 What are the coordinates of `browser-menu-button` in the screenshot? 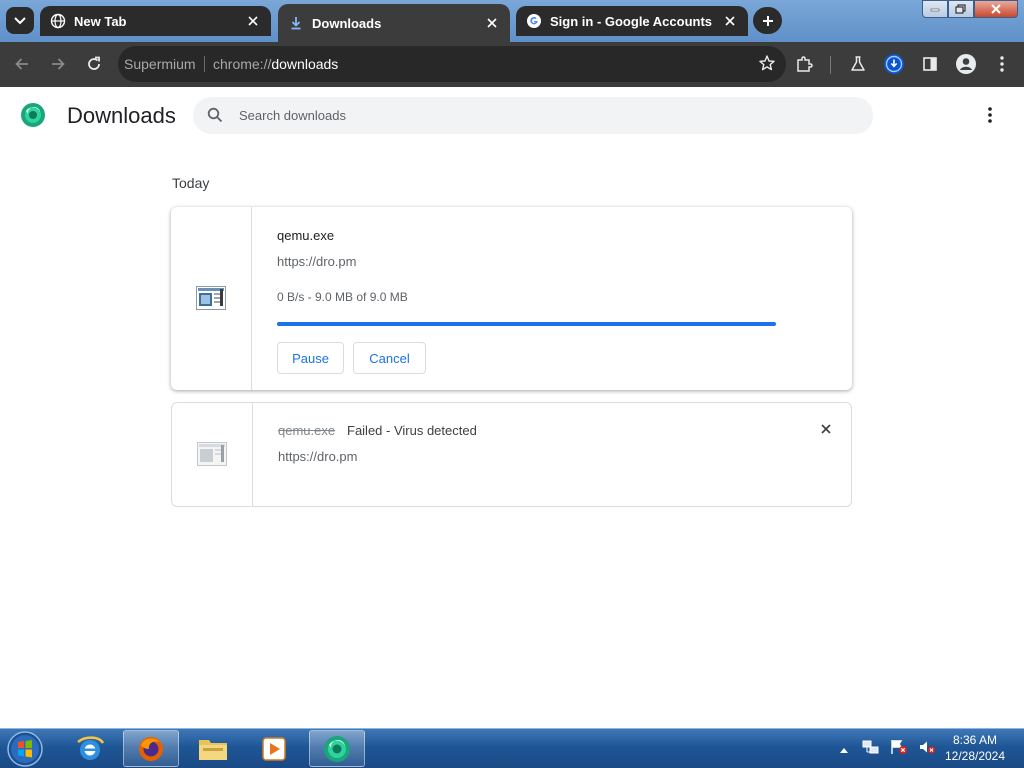 It's located at (1002, 64).